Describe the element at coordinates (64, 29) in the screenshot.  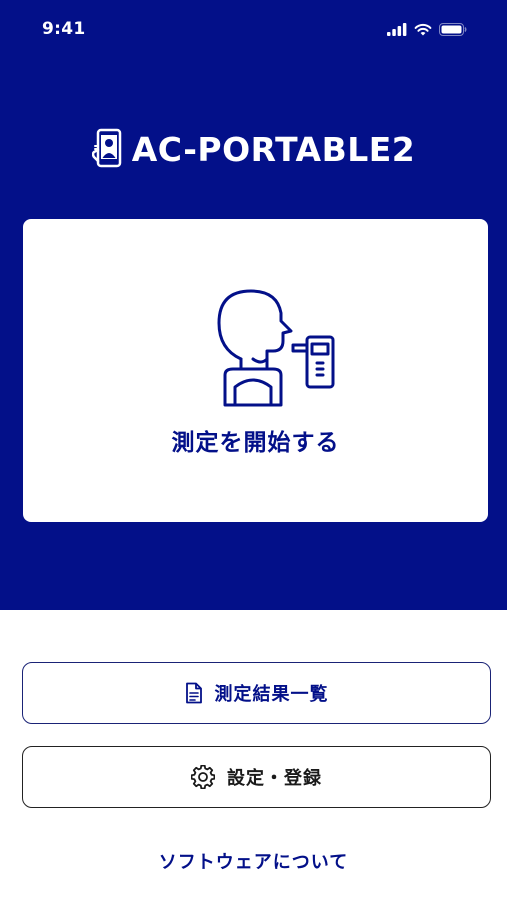
I see `status-time: 9:41` at that location.